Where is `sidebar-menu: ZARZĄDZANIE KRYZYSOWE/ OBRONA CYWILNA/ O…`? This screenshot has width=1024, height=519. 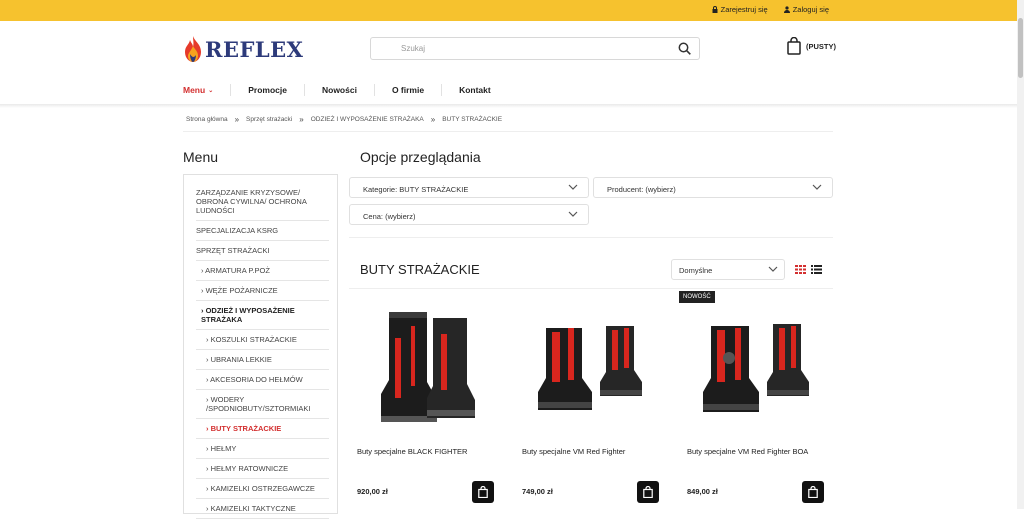 sidebar-menu: ZARZĄDZANIE KRYZYSOWE/ OBRONA CYWILNA/ O… is located at coordinates (260, 346).